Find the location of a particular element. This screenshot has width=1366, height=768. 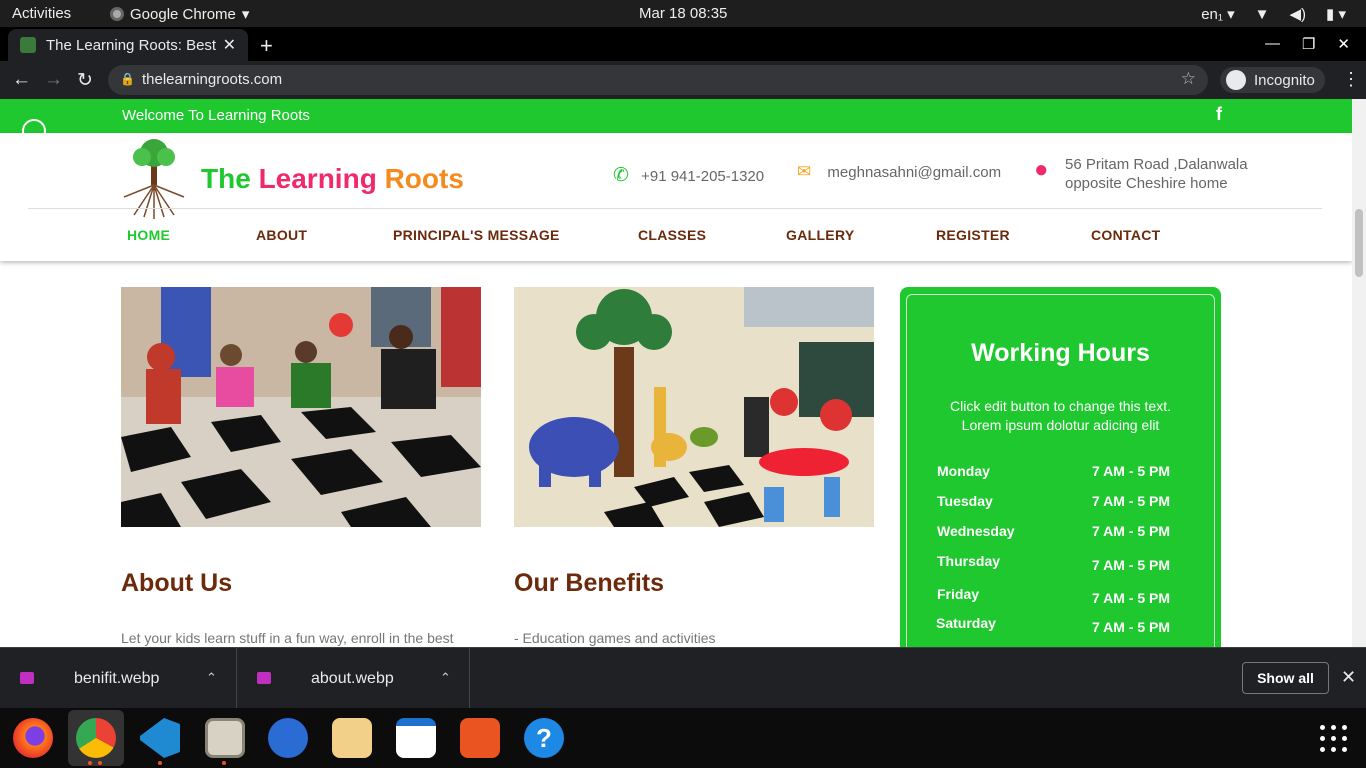

window-controls: — ❐ ✕ is located at coordinates (1307, 44).